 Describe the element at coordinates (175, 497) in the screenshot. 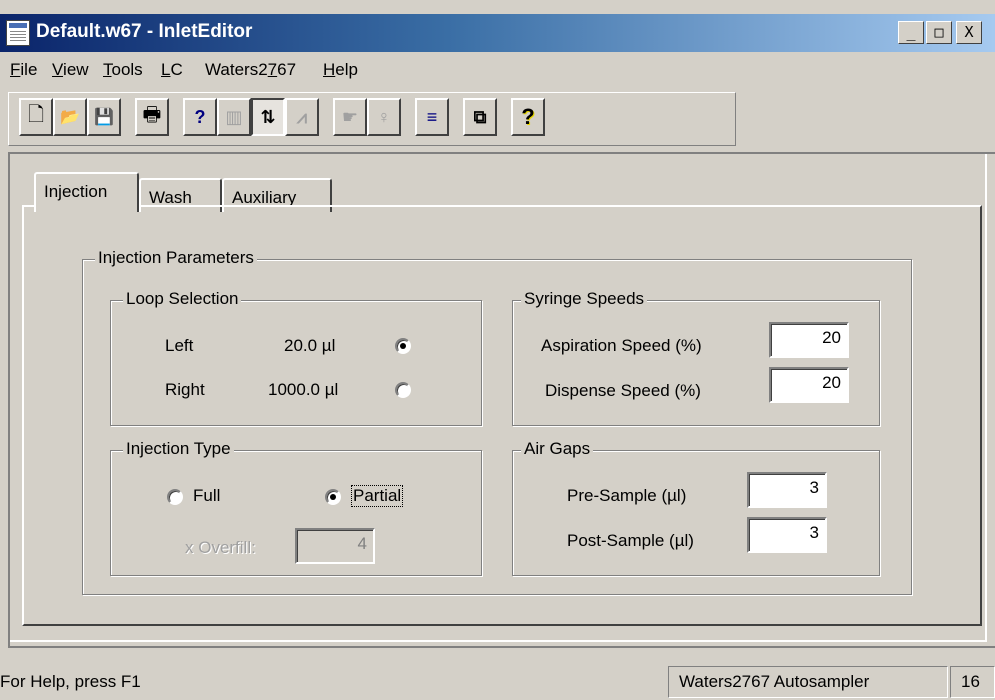

I see `injection-full-radio` at that location.